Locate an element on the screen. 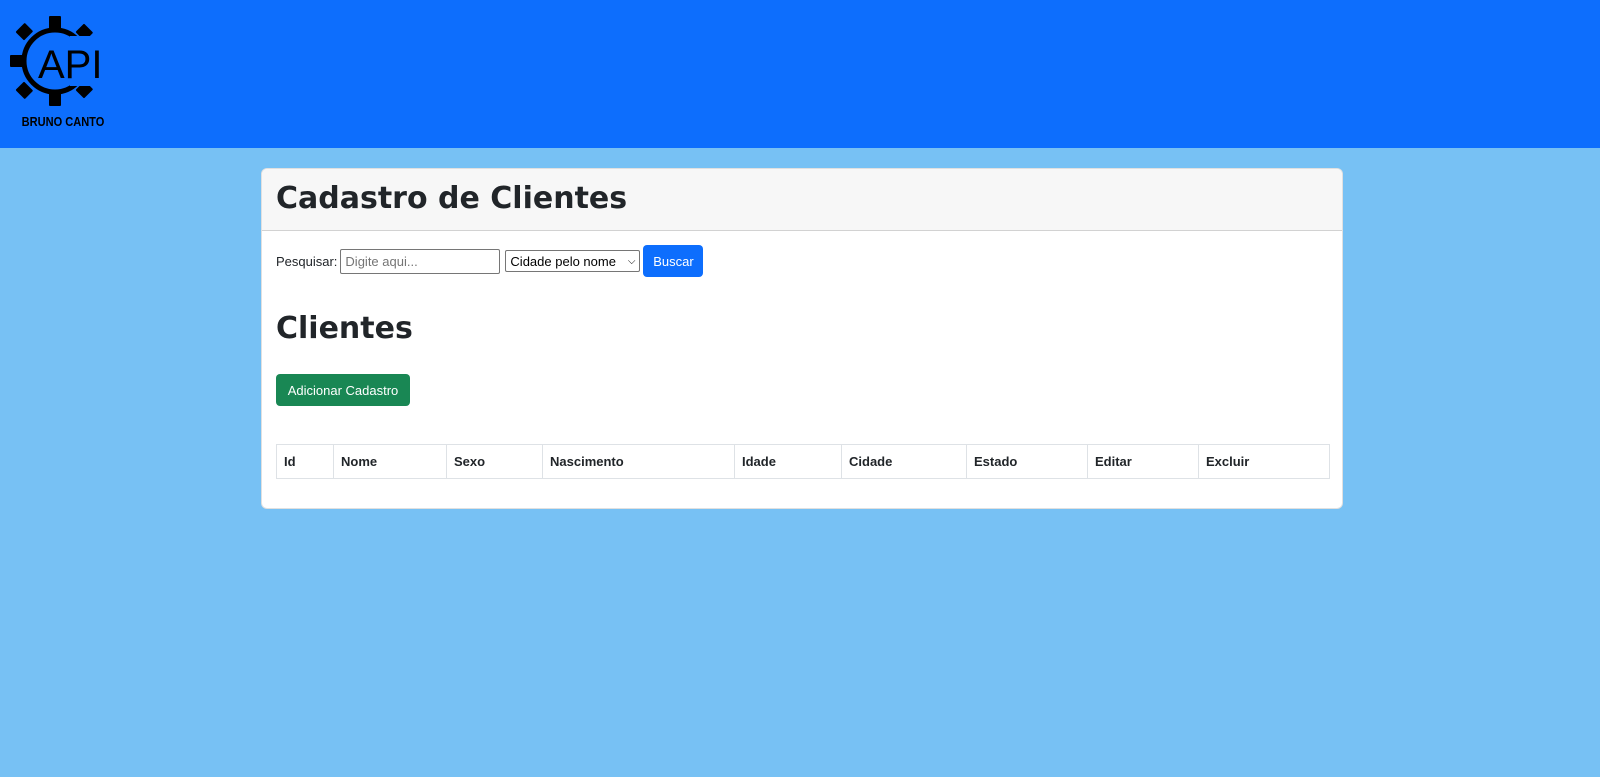  search-bar: Pesquisar: Cidade pelo nome ⌵ Buscar is located at coordinates (490, 261).